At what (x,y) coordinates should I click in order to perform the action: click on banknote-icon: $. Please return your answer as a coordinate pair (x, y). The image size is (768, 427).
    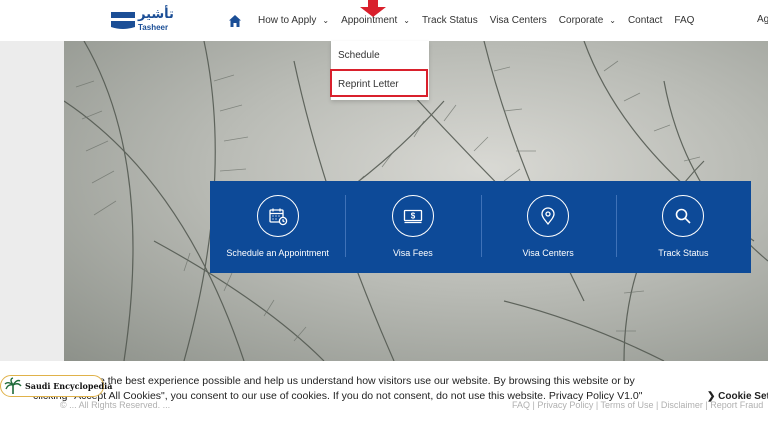
    Looking at the image, I should click on (412, 216).